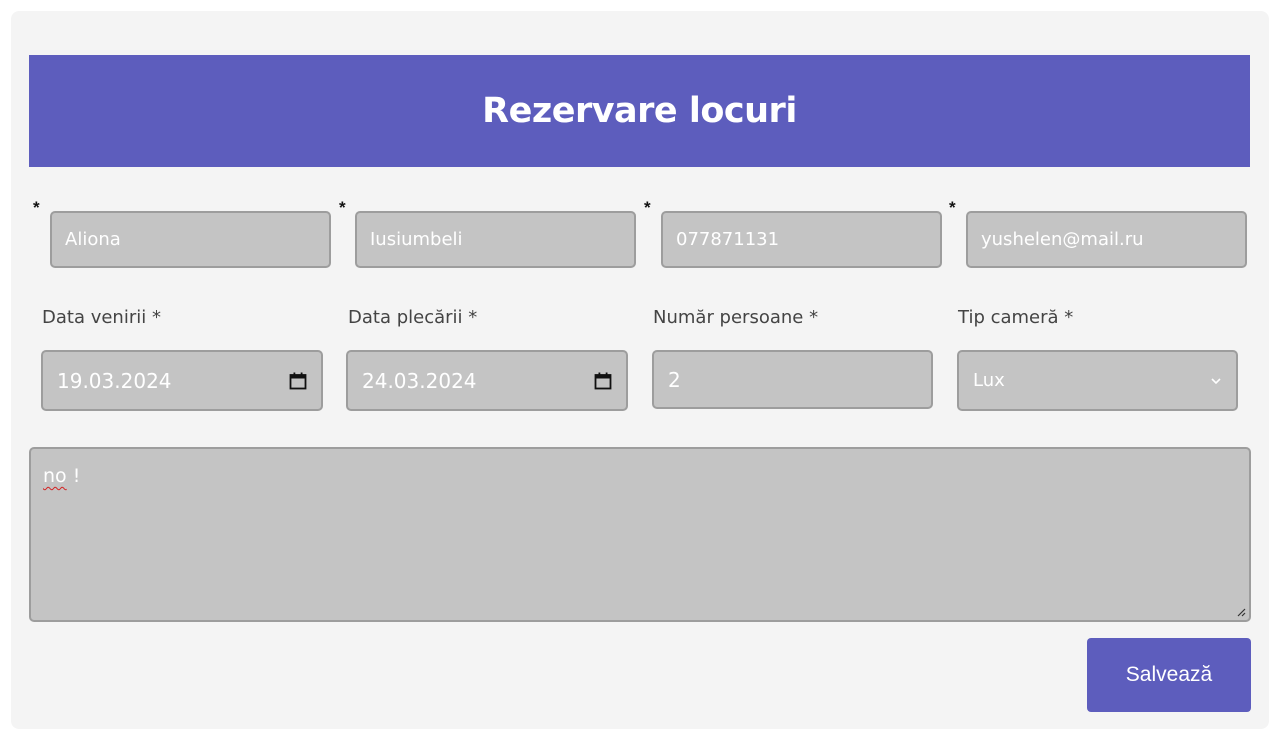 The width and height of the screenshot is (1280, 735). What do you see at coordinates (416, 239) in the screenshot?
I see `last-name-value: Iusiumbeli` at bounding box center [416, 239].